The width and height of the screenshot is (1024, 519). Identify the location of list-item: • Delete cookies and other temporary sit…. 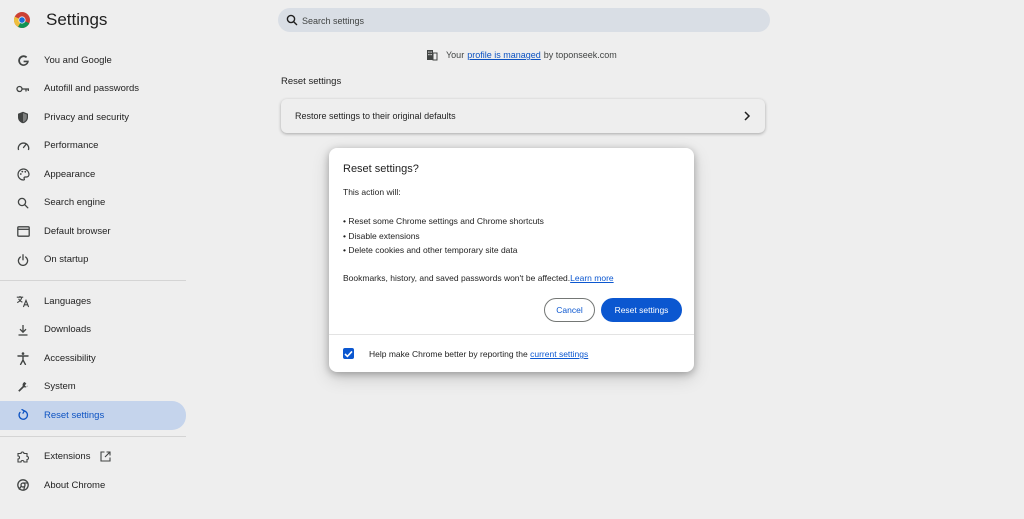
(430, 250).